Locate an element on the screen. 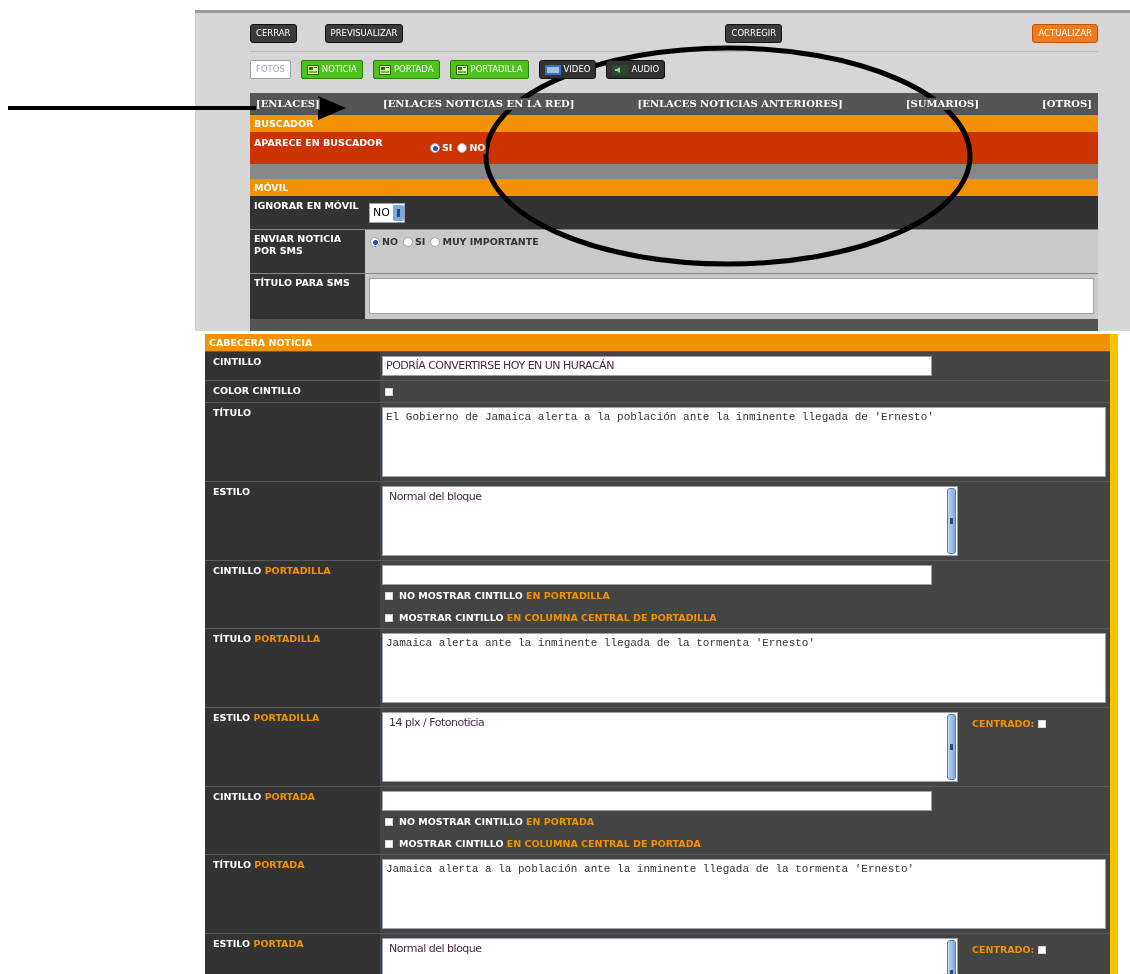  field-label: APARECE EN BUSCADOR is located at coordinates (318, 142).